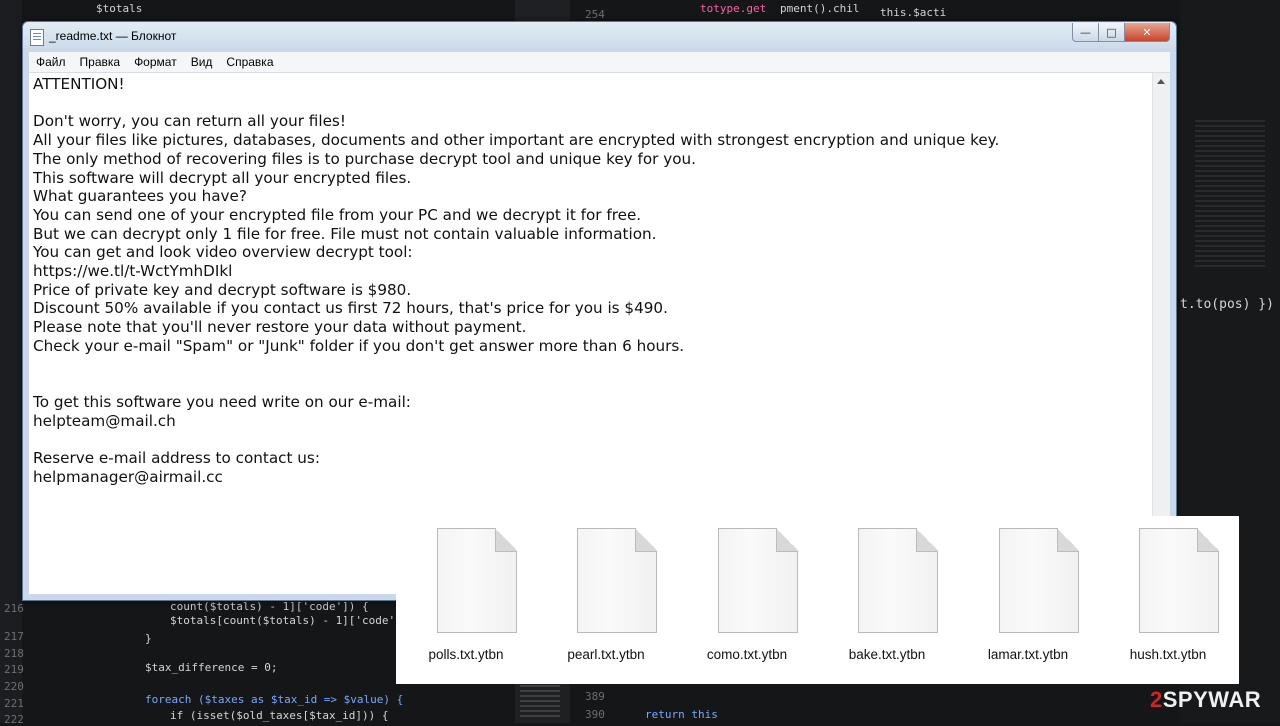 Image resolution: width=1280 pixels, height=726 pixels. What do you see at coordinates (606, 654) in the screenshot?
I see `file-name: pearl.txt.ytbn` at bounding box center [606, 654].